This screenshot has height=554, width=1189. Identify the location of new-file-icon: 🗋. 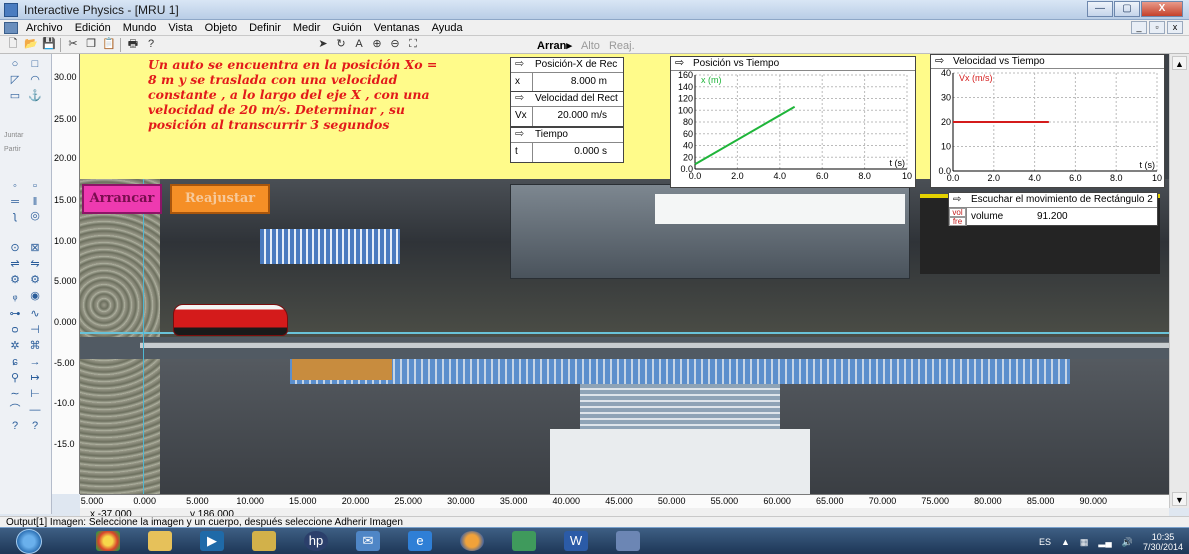
(13, 44).